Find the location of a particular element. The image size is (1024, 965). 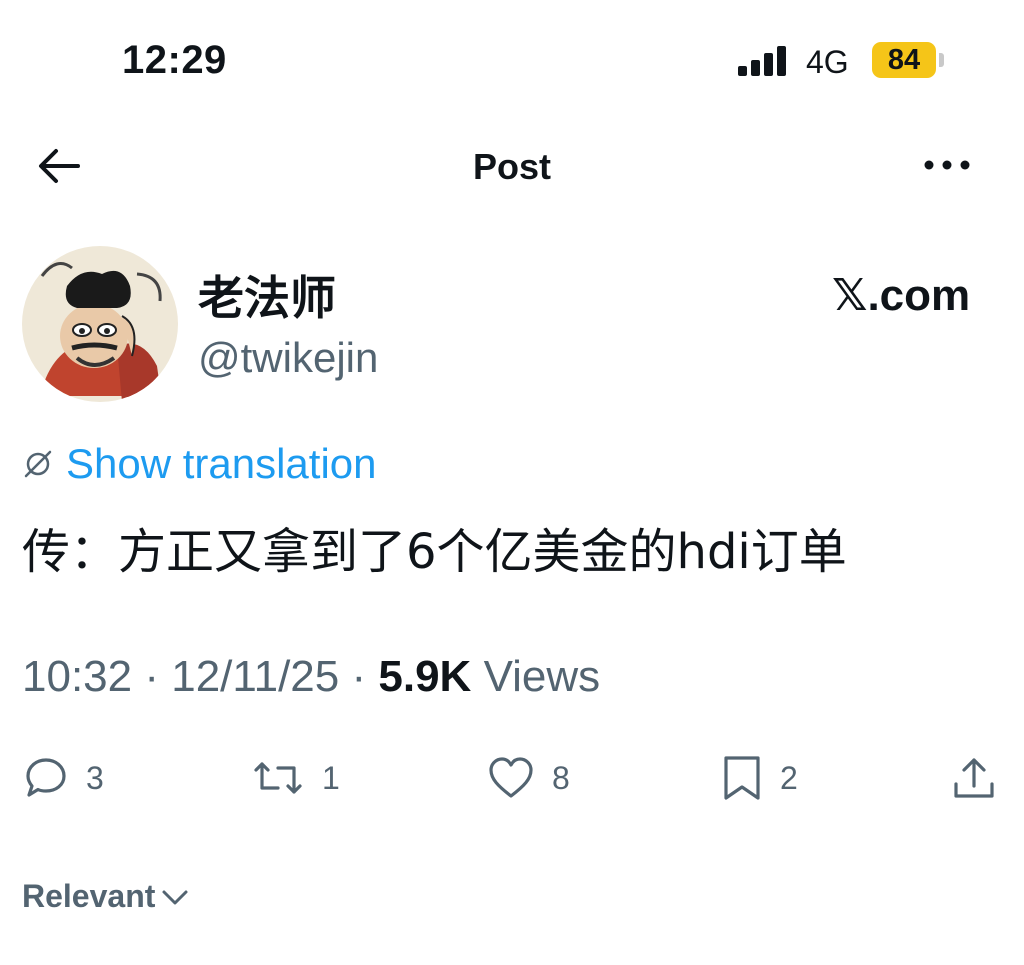

reply-icon is located at coordinates (46, 777).